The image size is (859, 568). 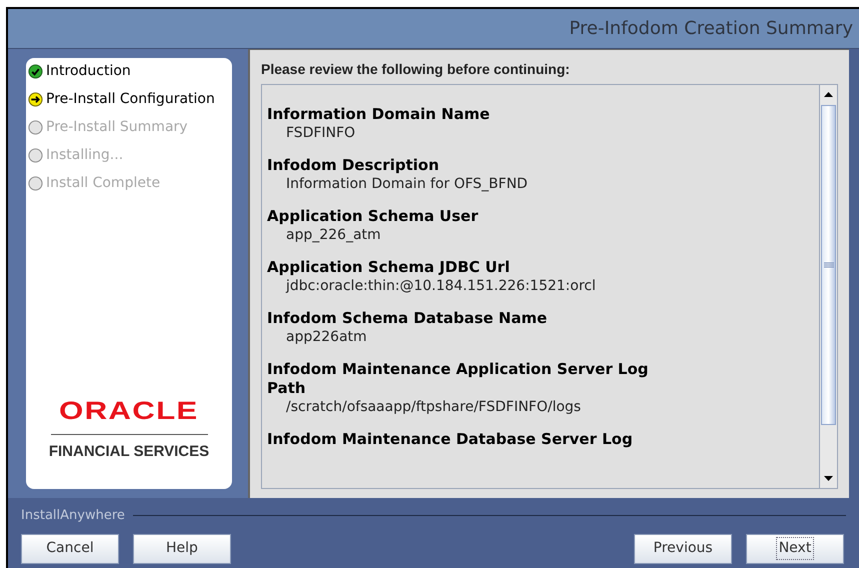 I want to click on summary-label: Infodom Maintenance Application Server Log Path, so click(x=458, y=379).